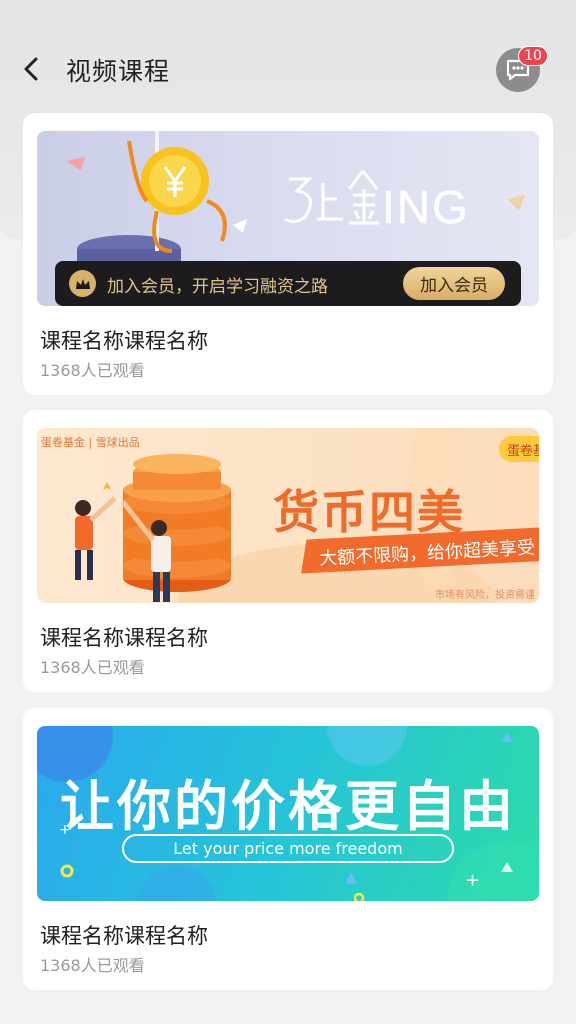 The height and width of the screenshot is (1024, 576). I want to click on page-title: 视频课程, so click(118, 71).